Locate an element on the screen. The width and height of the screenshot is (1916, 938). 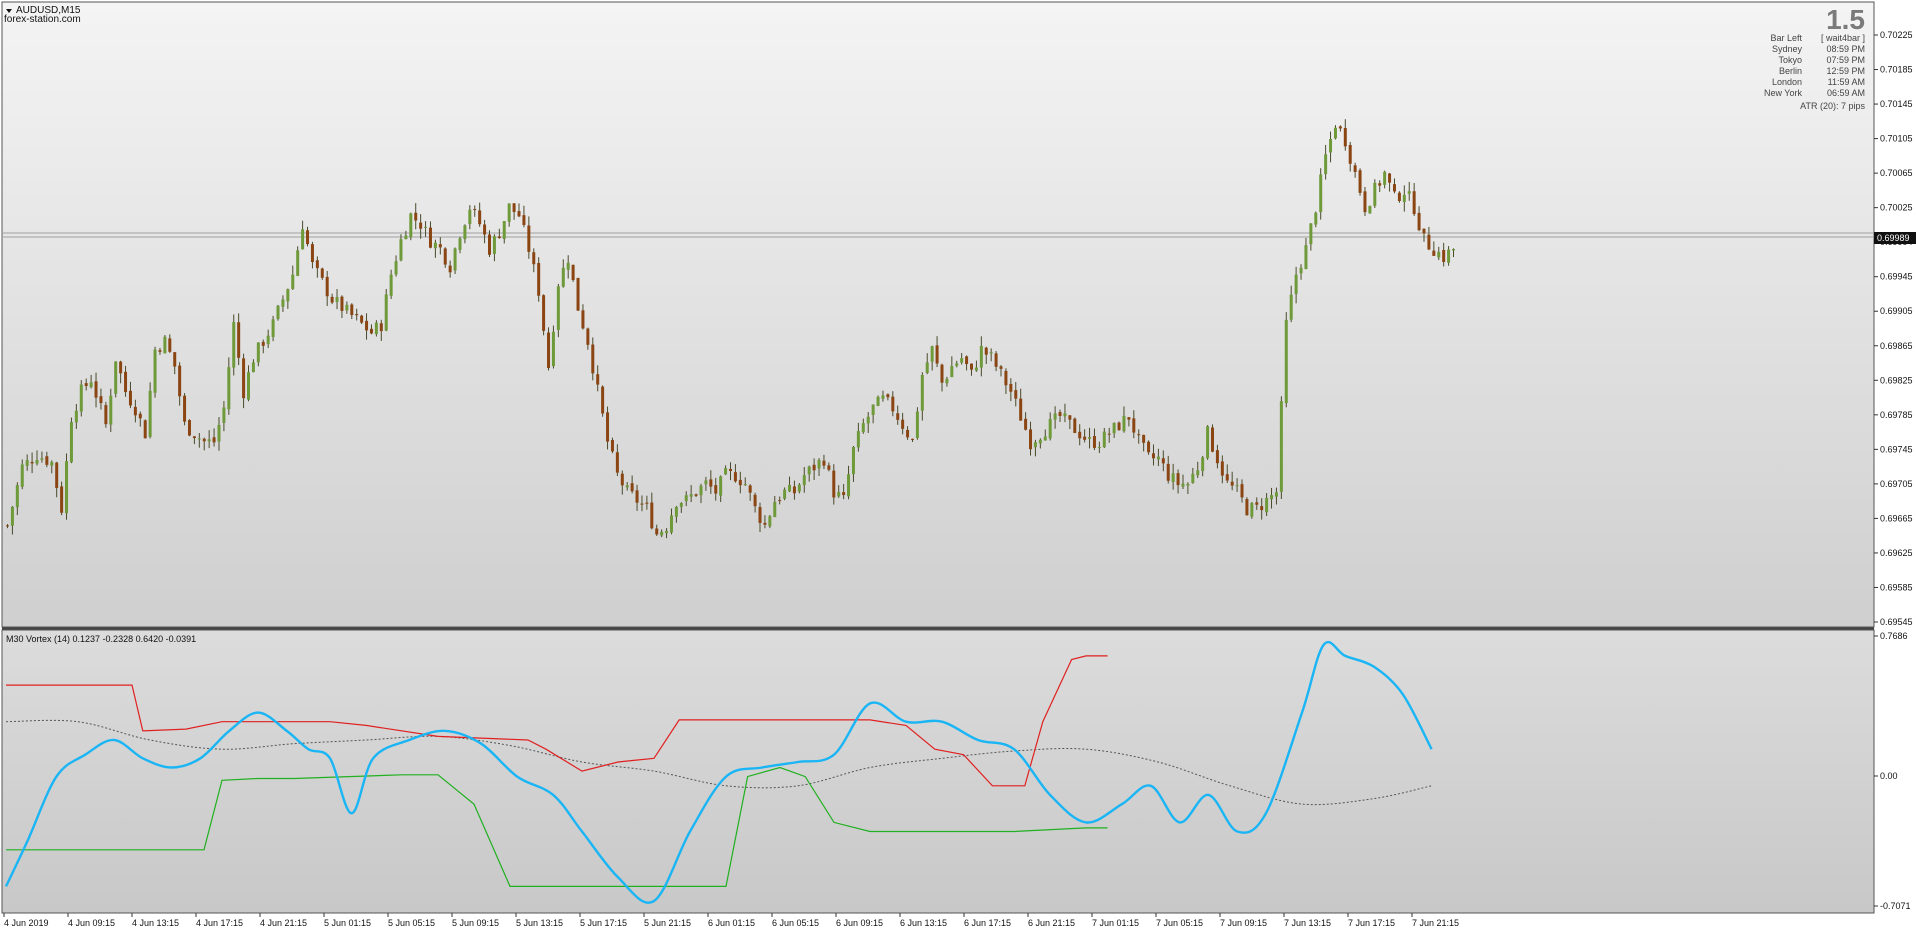
time-tick-label: 6 Jun 05:15 is located at coordinates (795, 923).